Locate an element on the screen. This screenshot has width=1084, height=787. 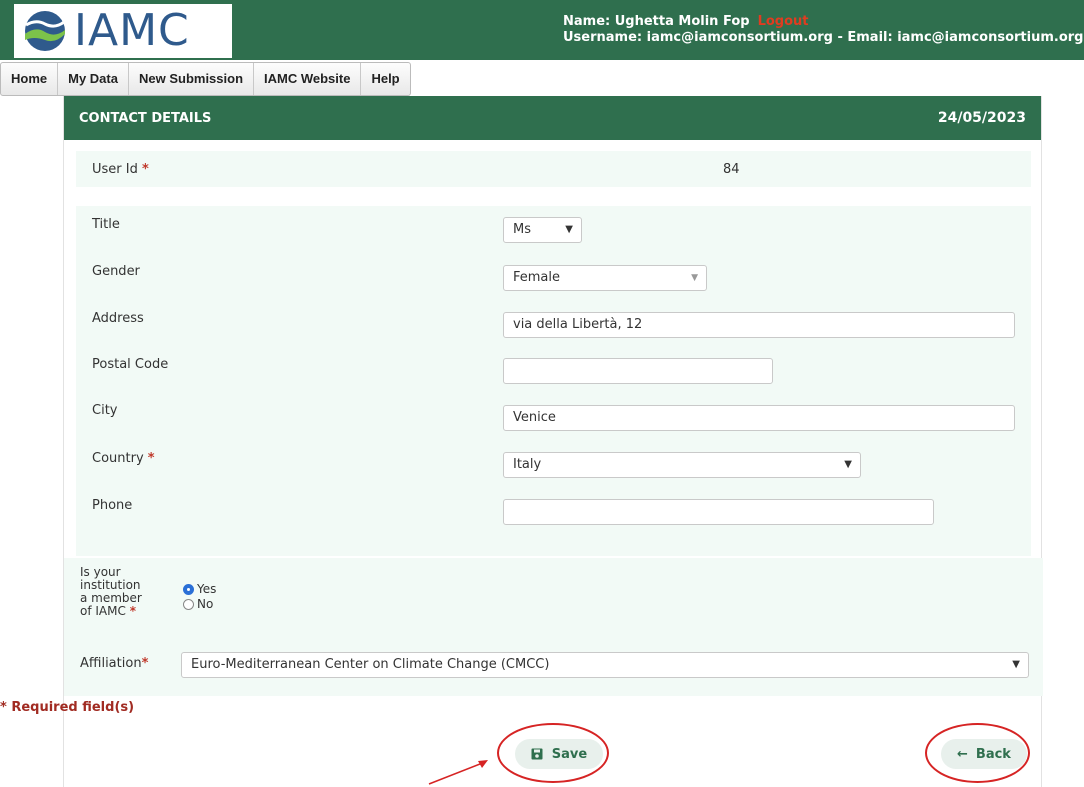
globe-logo-icon is located at coordinates (45, 31).